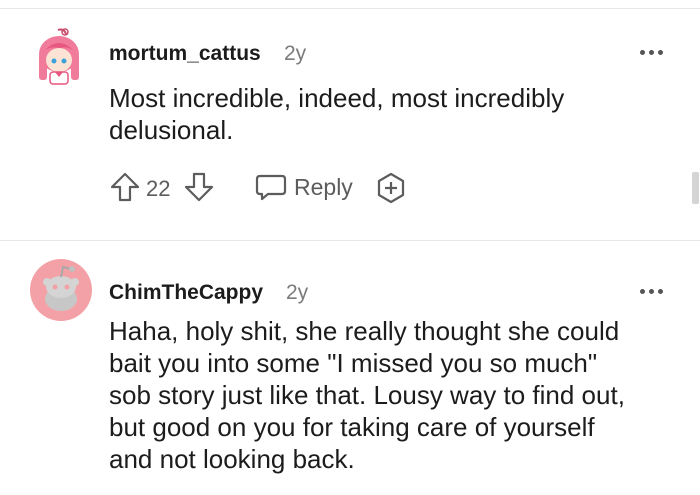 The width and height of the screenshot is (700, 495). What do you see at coordinates (125, 187) in the screenshot?
I see `upvote-icon` at bounding box center [125, 187].